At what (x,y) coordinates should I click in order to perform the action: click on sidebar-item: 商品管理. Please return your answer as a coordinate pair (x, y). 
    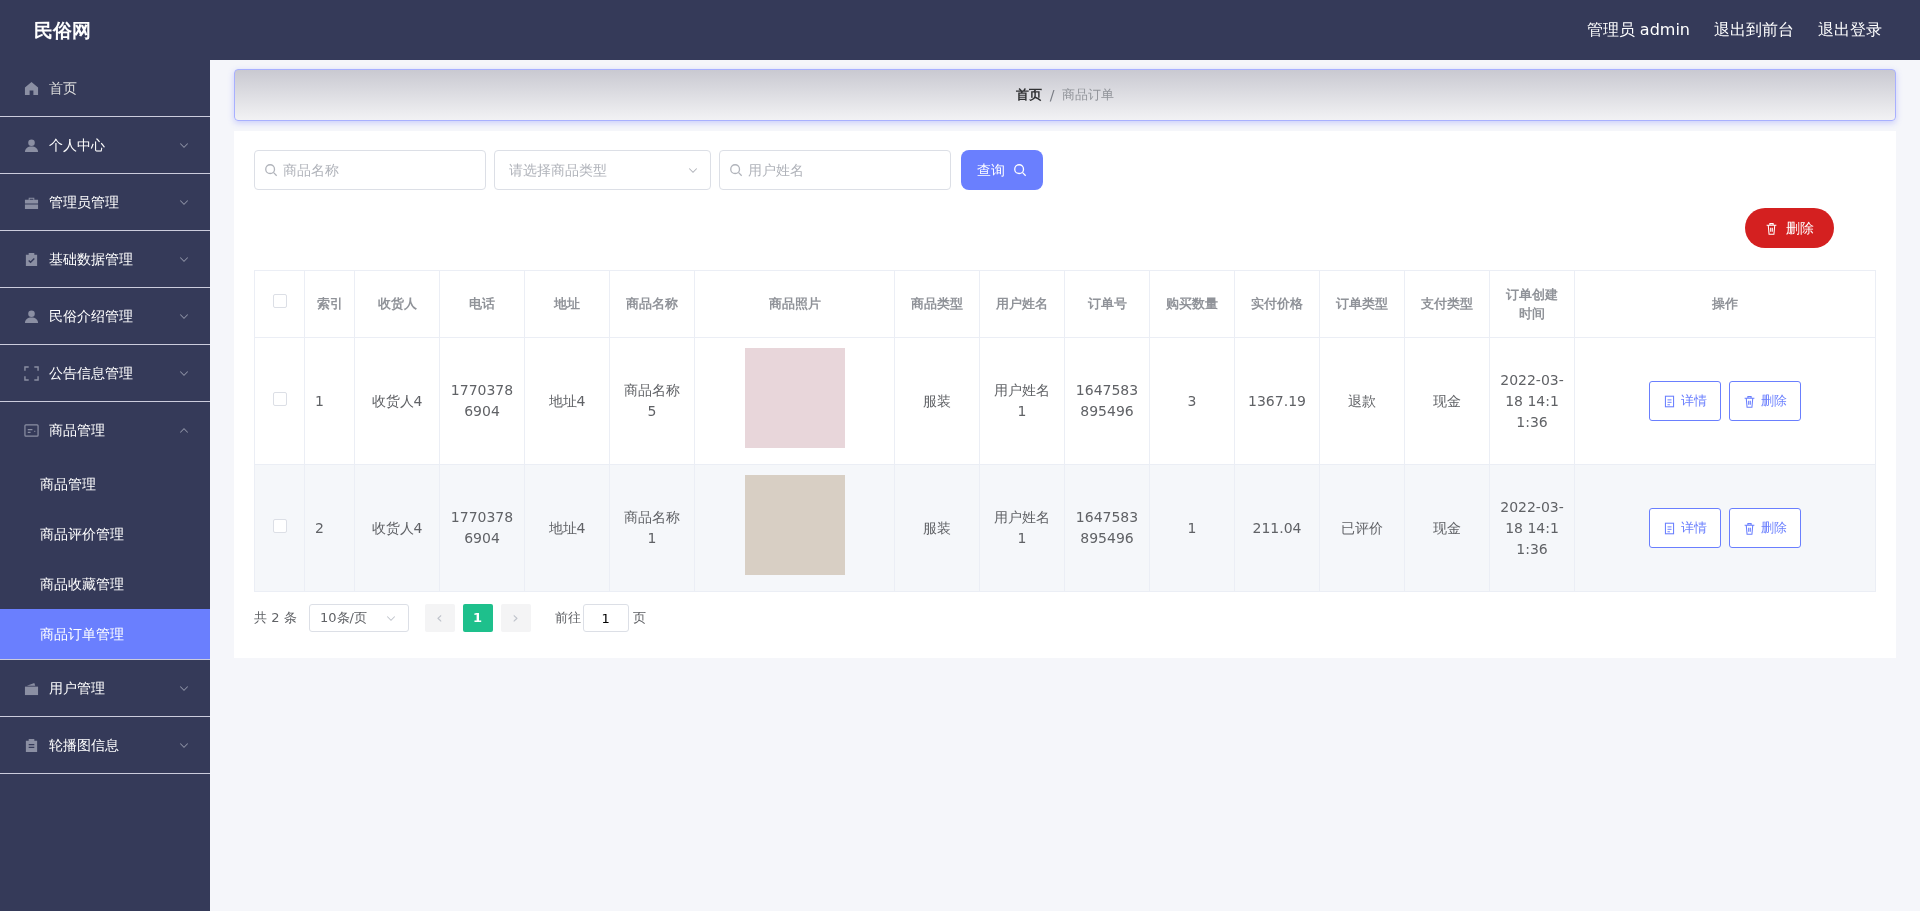
    Looking at the image, I should click on (105, 430).